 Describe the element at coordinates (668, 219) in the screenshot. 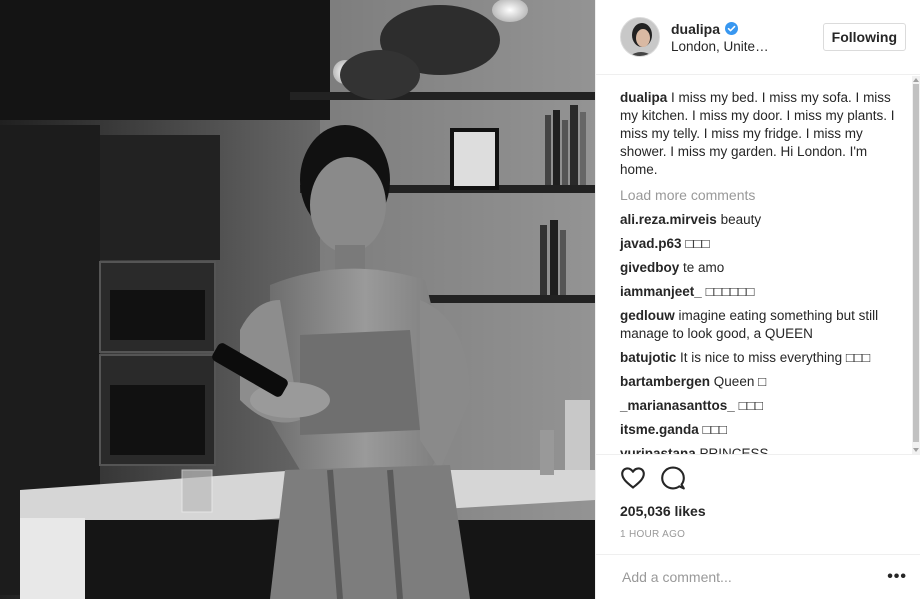

I see `comment-username: ali.reza.mirveis` at that location.